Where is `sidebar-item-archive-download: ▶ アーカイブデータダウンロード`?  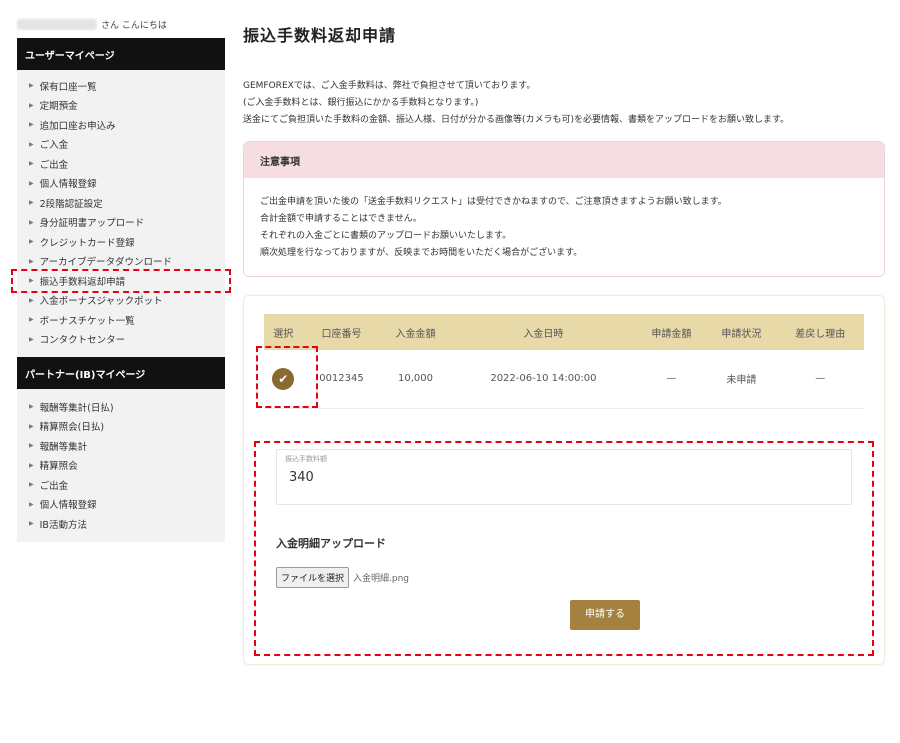
sidebar-item-archive-download: ▶ アーカイブデータダウンロード is located at coordinates (121, 262).